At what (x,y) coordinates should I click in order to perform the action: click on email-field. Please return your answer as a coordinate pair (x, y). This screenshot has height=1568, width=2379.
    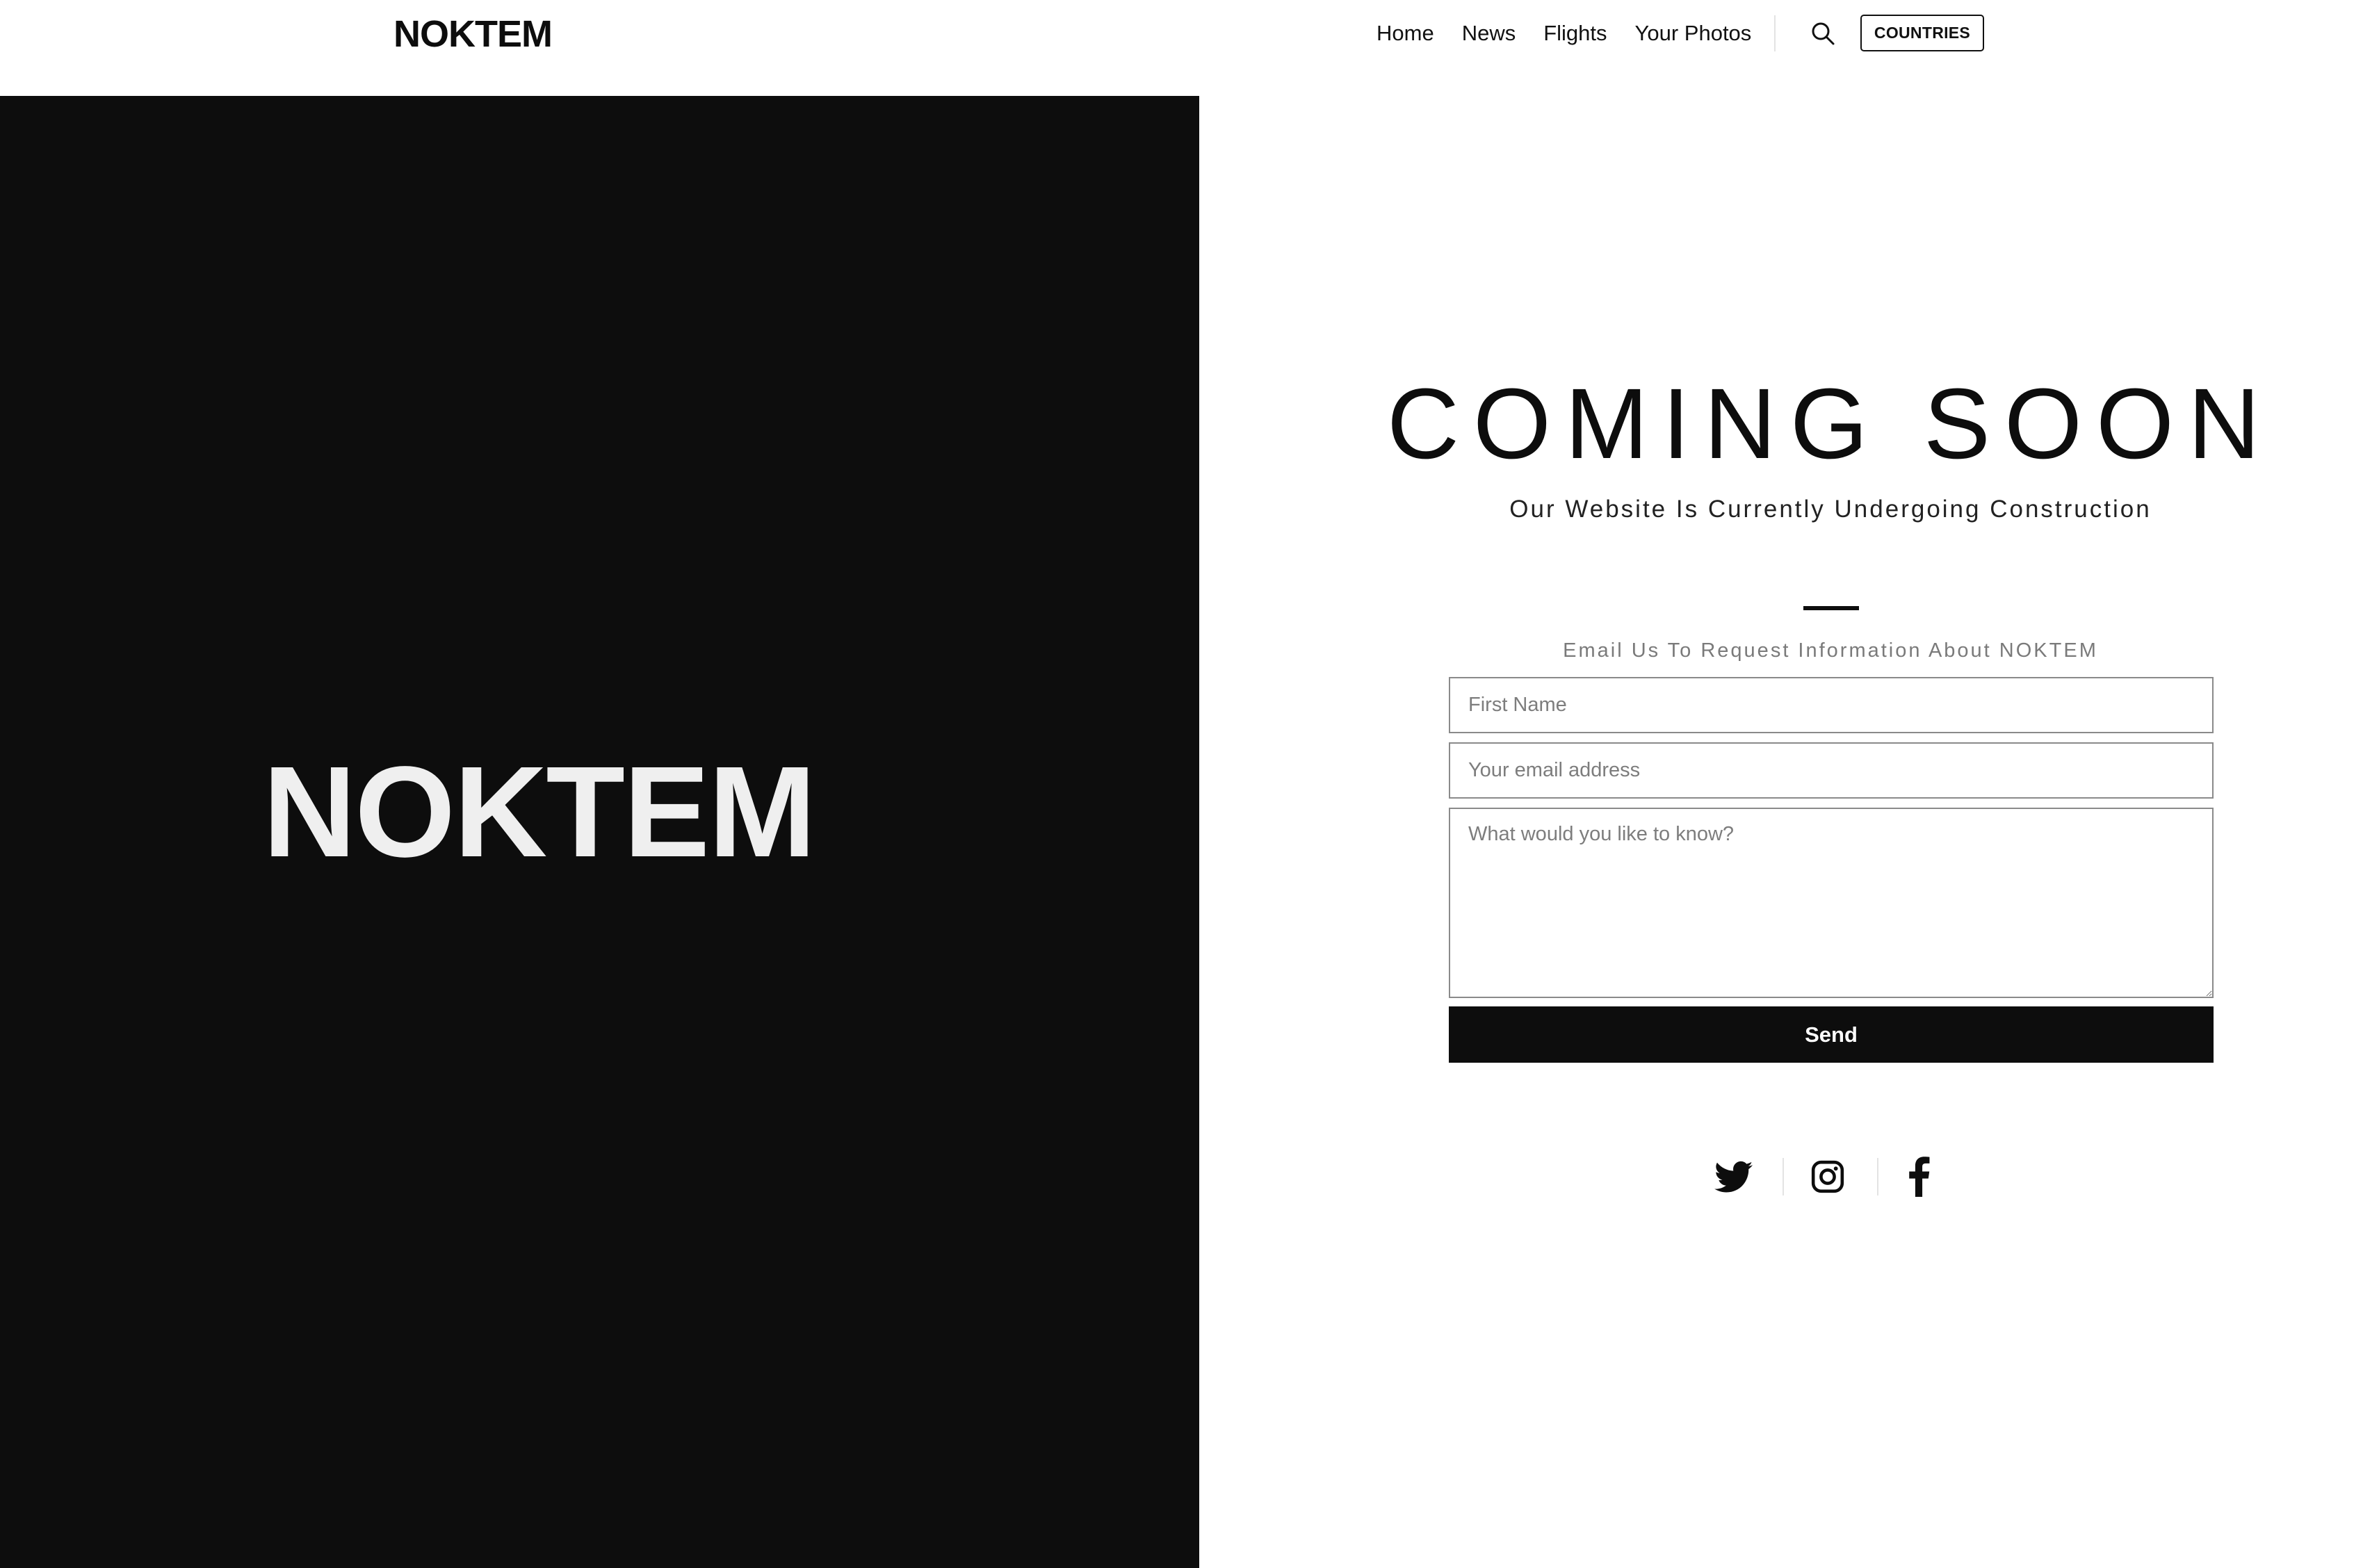
    Looking at the image, I should click on (1831, 770).